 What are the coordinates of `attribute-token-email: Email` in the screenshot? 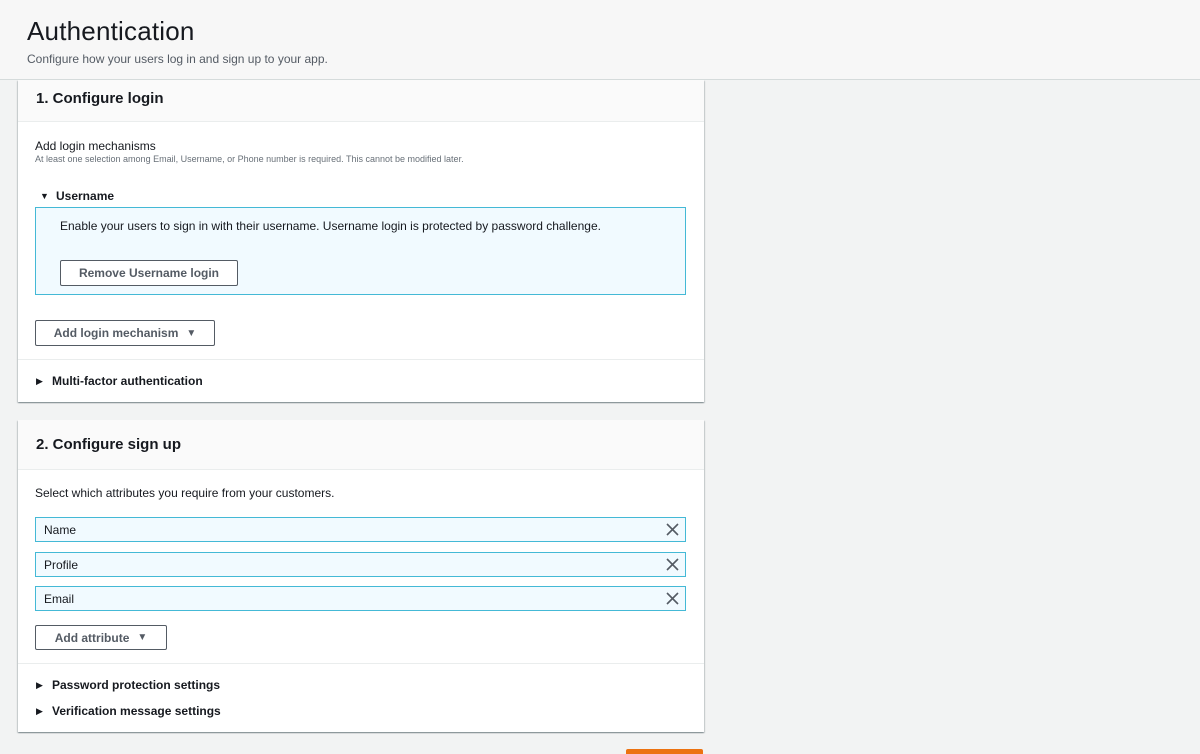 It's located at (360, 598).